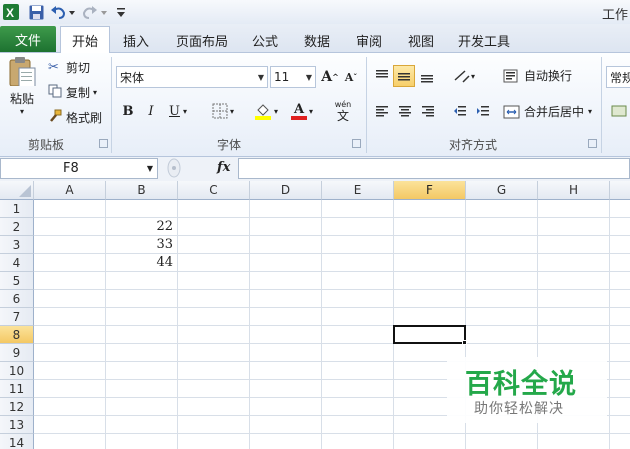 The image size is (630, 449). What do you see at coordinates (17, 389) in the screenshot?
I see `row-header-11: 11` at bounding box center [17, 389].